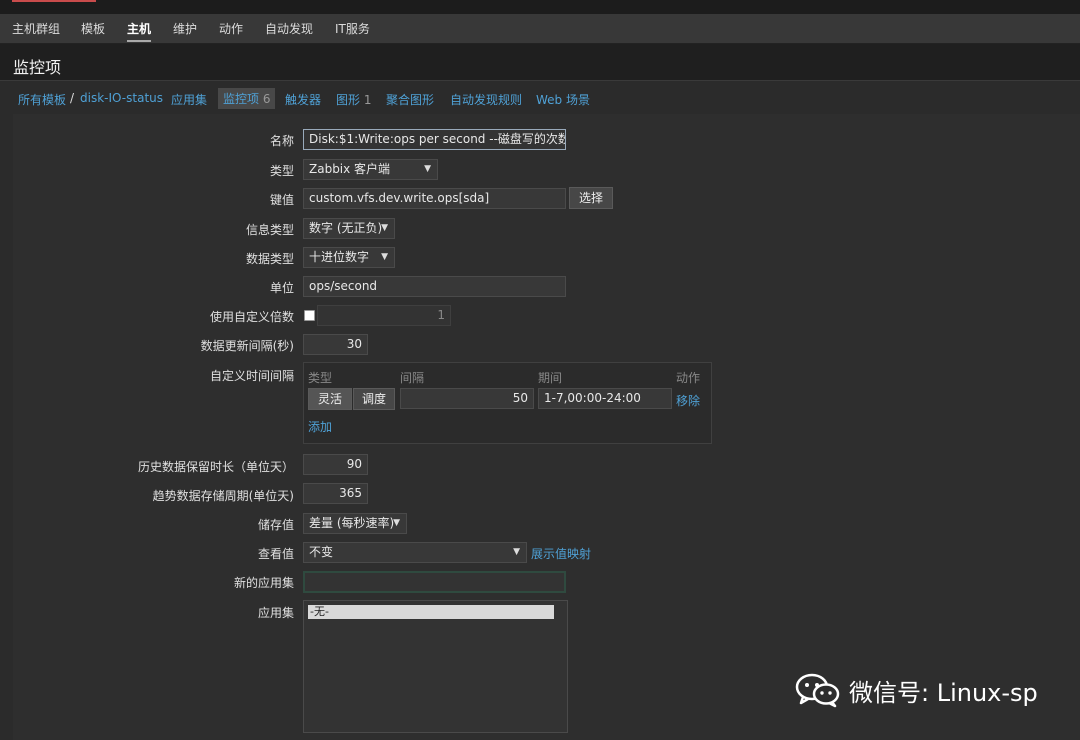 The width and height of the screenshot is (1080, 740). What do you see at coordinates (281, 200) in the screenshot?
I see `key-label: 键值` at bounding box center [281, 200].